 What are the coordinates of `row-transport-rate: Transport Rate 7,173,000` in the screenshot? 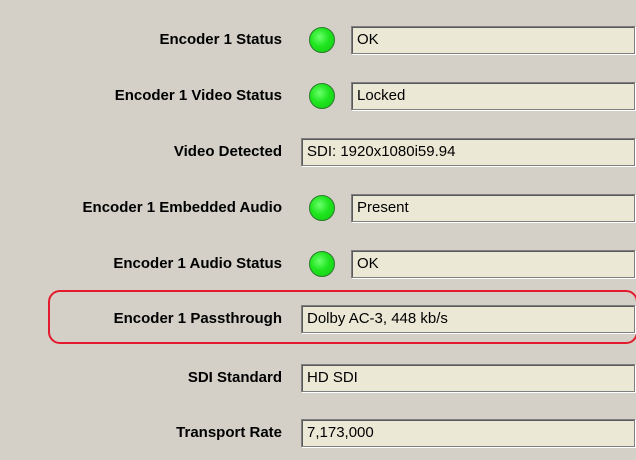 It's located at (318, 433).